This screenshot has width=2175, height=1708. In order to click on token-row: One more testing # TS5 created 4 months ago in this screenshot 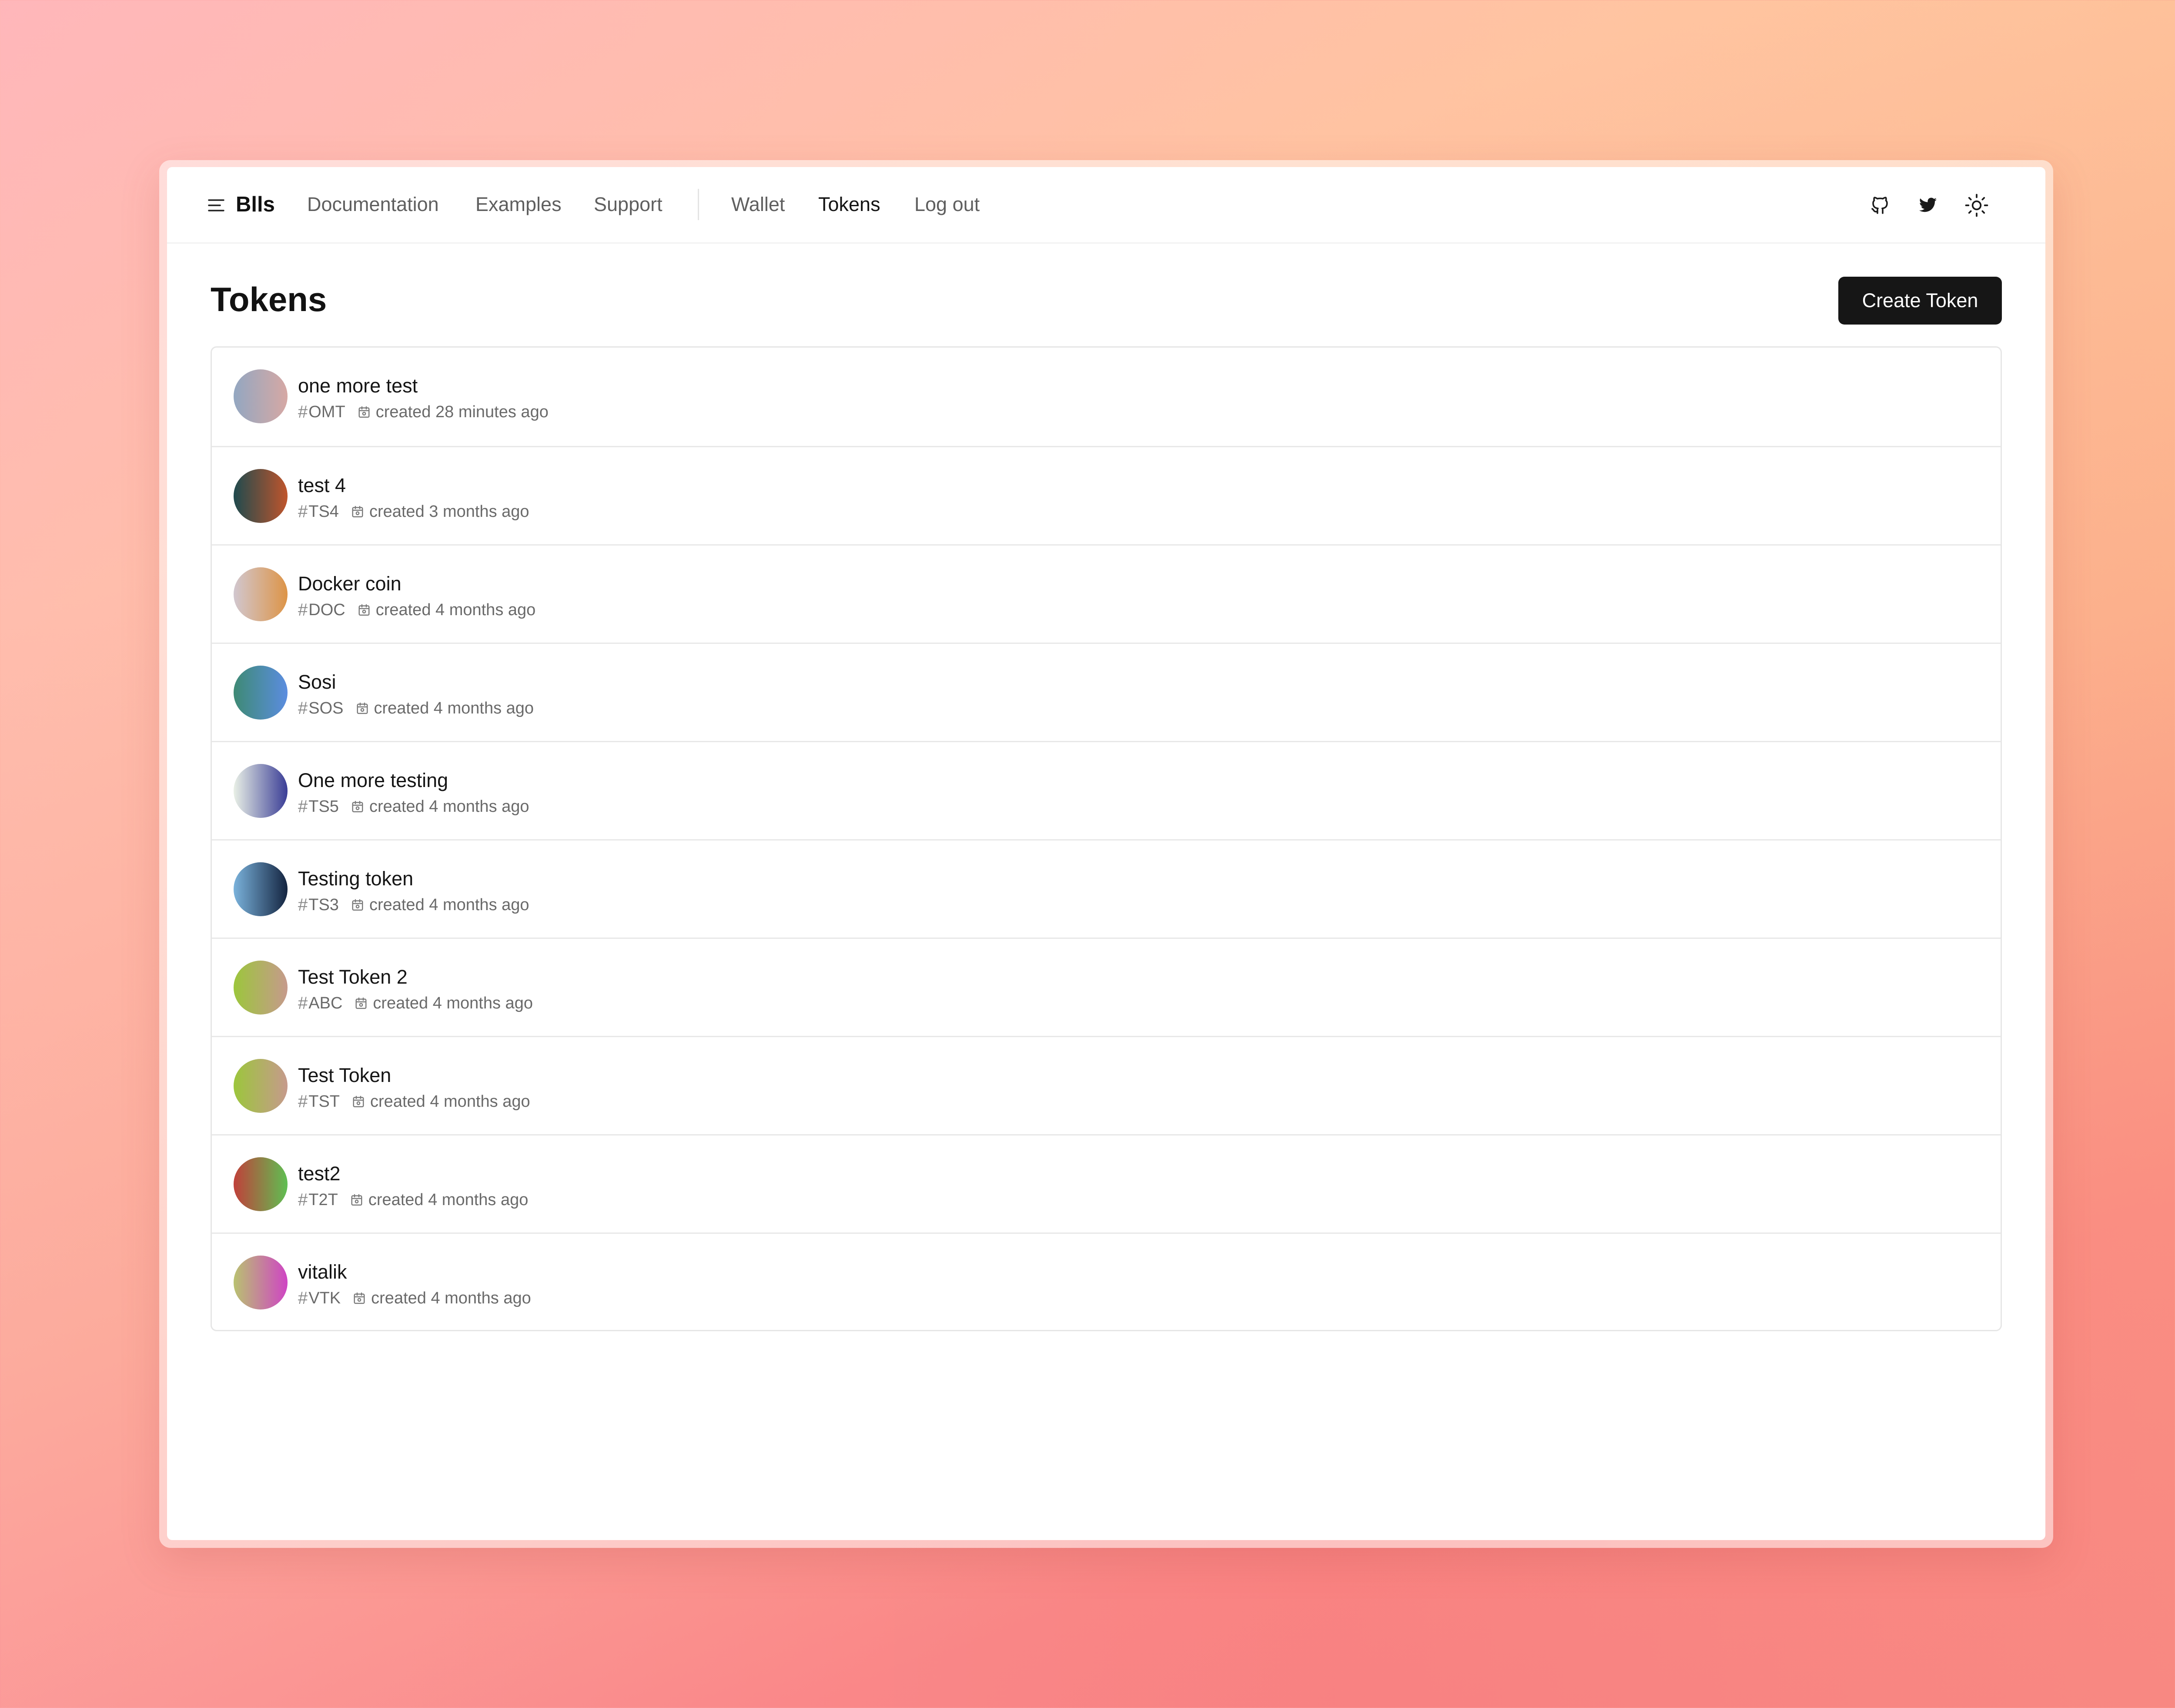, I will do `click(1106, 790)`.